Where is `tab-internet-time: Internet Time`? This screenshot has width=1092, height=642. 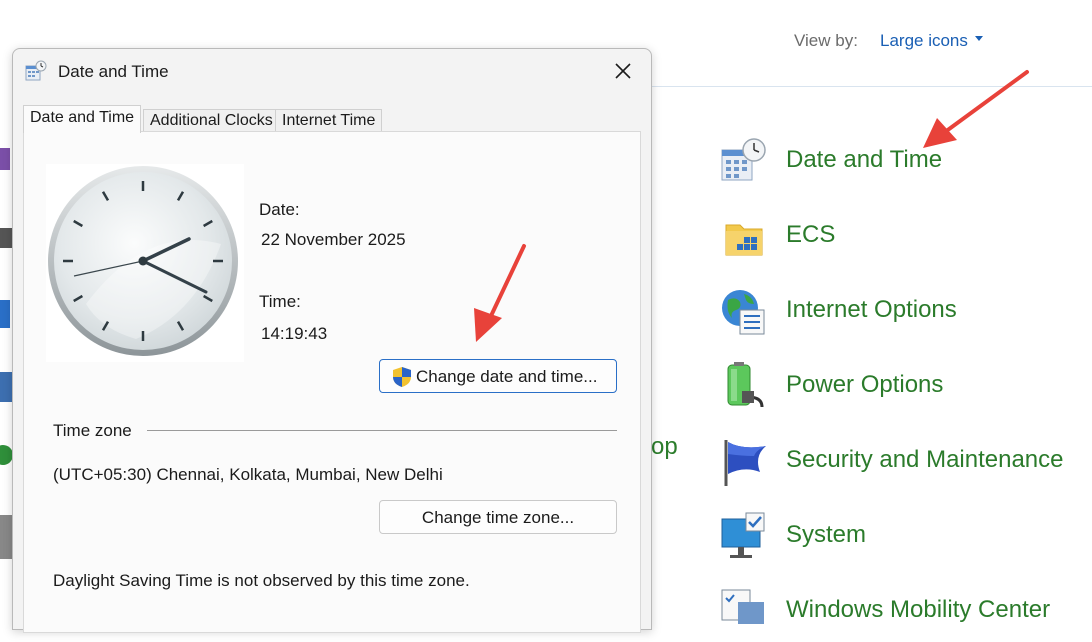 tab-internet-time: Internet Time is located at coordinates (329, 120).